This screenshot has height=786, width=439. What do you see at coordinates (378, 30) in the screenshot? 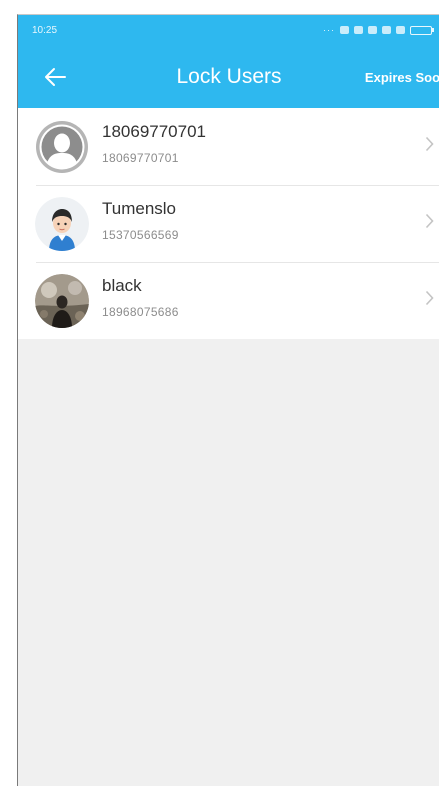
I see `status-icons: ···` at bounding box center [378, 30].